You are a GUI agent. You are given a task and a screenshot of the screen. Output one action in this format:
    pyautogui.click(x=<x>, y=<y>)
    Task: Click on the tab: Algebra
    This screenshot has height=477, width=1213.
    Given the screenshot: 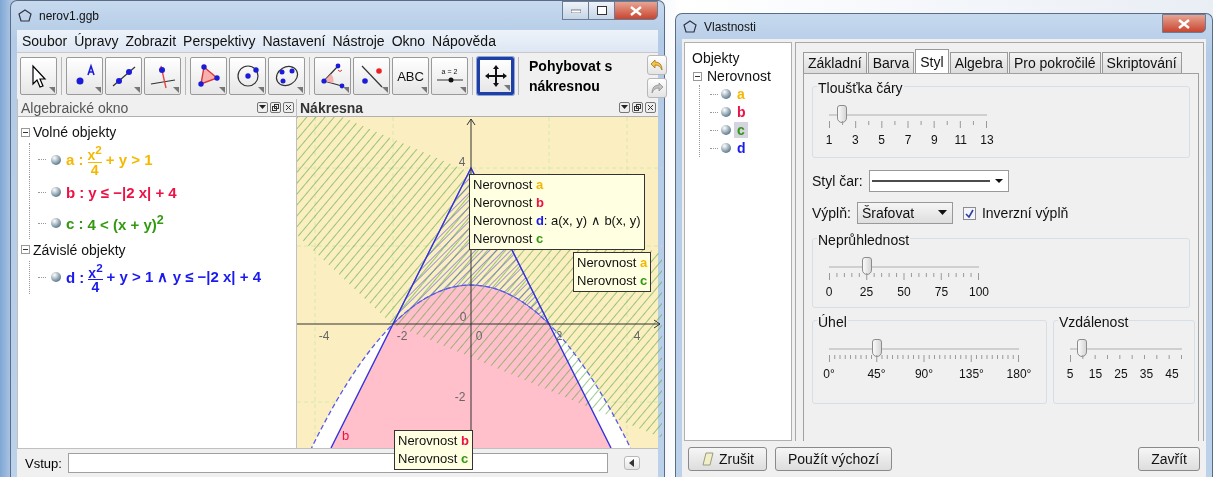 What is the action you would take?
    pyautogui.click(x=978, y=62)
    